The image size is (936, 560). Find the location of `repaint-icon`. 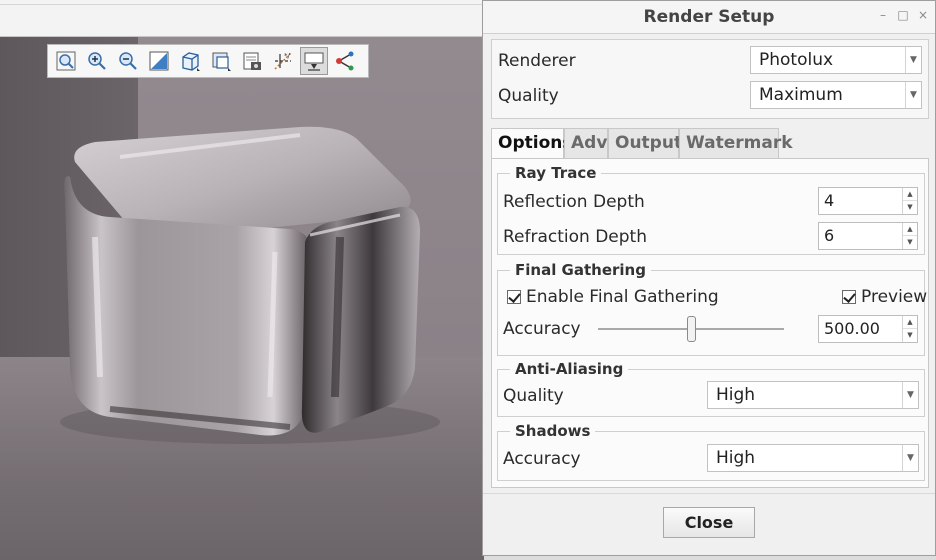

repaint-icon is located at coordinates (159, 61).